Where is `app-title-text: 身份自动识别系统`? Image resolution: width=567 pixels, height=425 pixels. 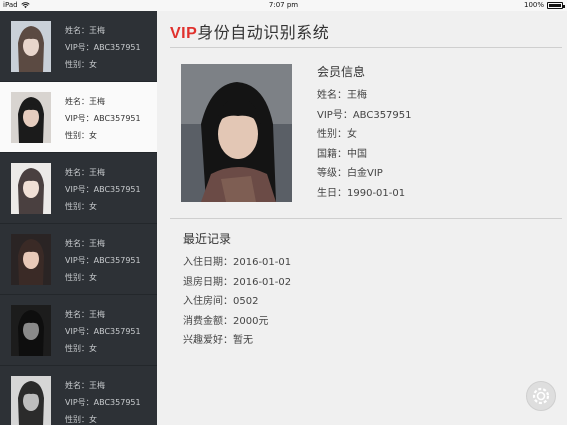 app-title-text: 身份自动识别系统 is located at coordinates (263, 32).